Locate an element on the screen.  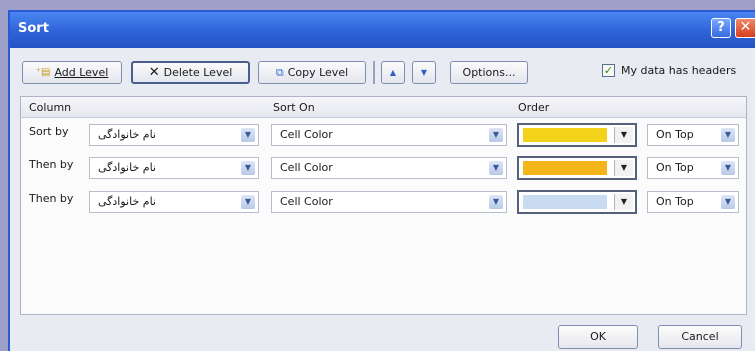
headers-checkbox-group: ✓ My data has headers is located at coordinates (669, 70).